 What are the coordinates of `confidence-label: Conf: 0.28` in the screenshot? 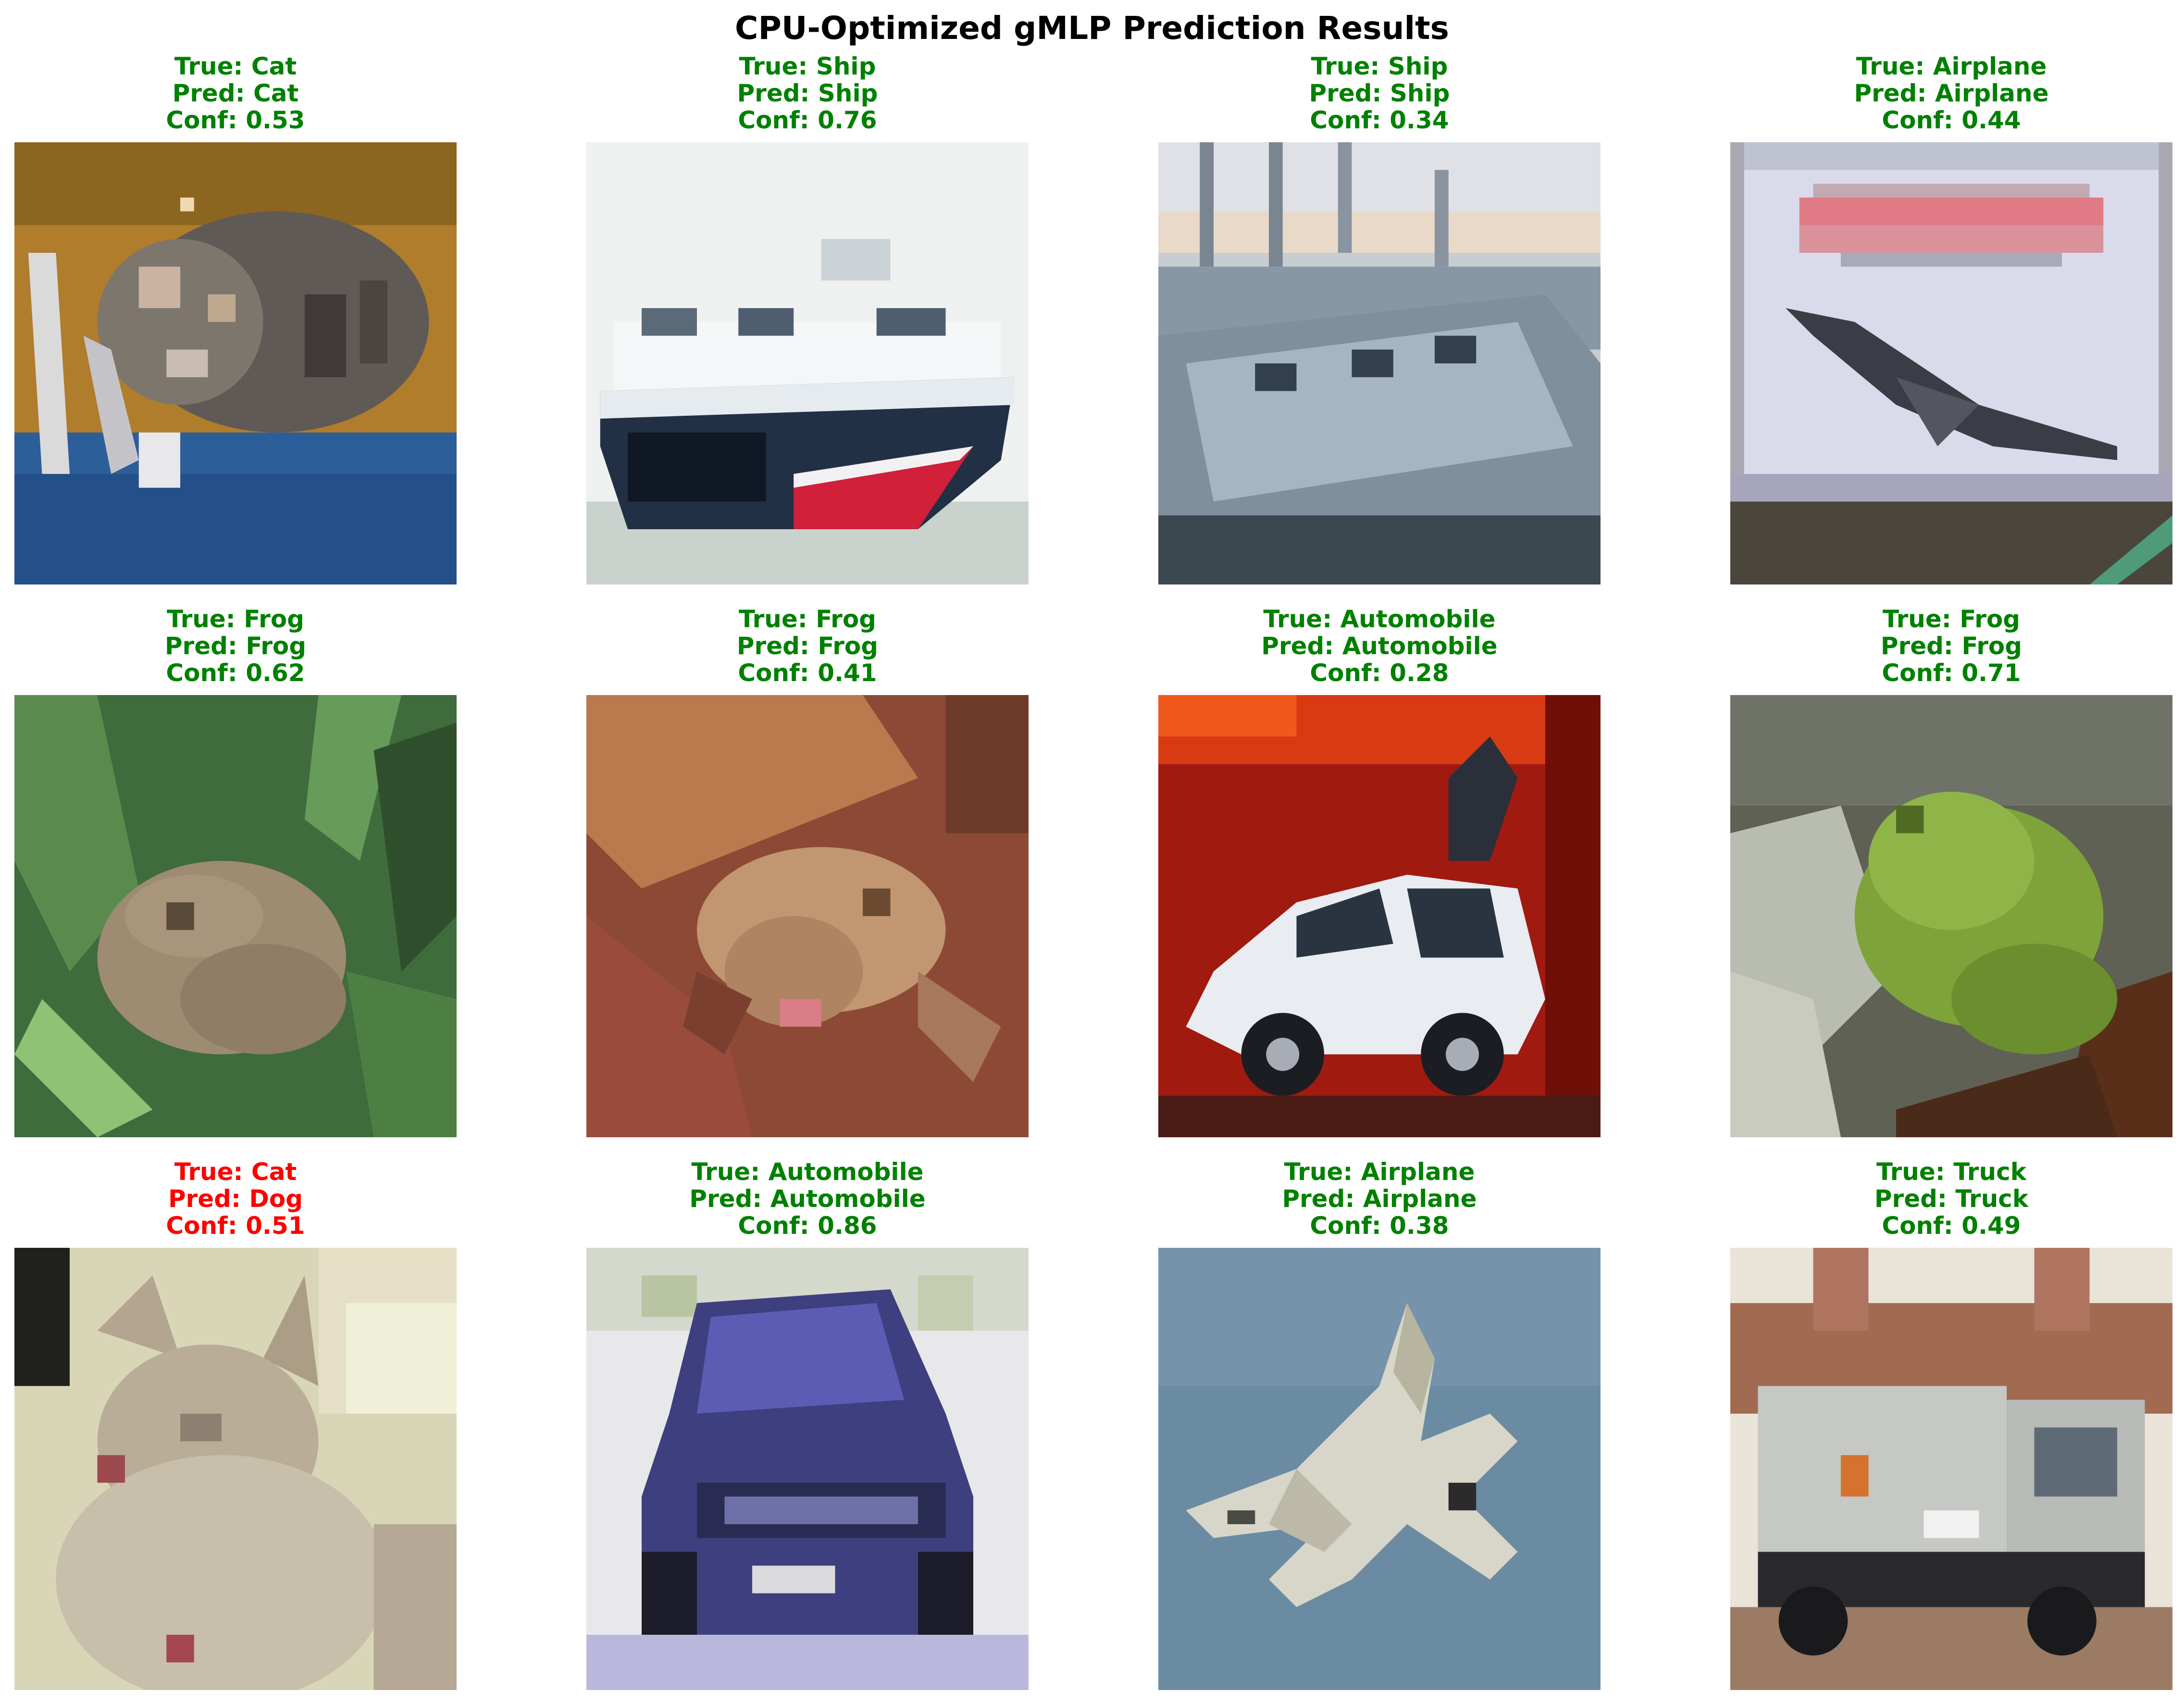 It's located at (1380, 673).